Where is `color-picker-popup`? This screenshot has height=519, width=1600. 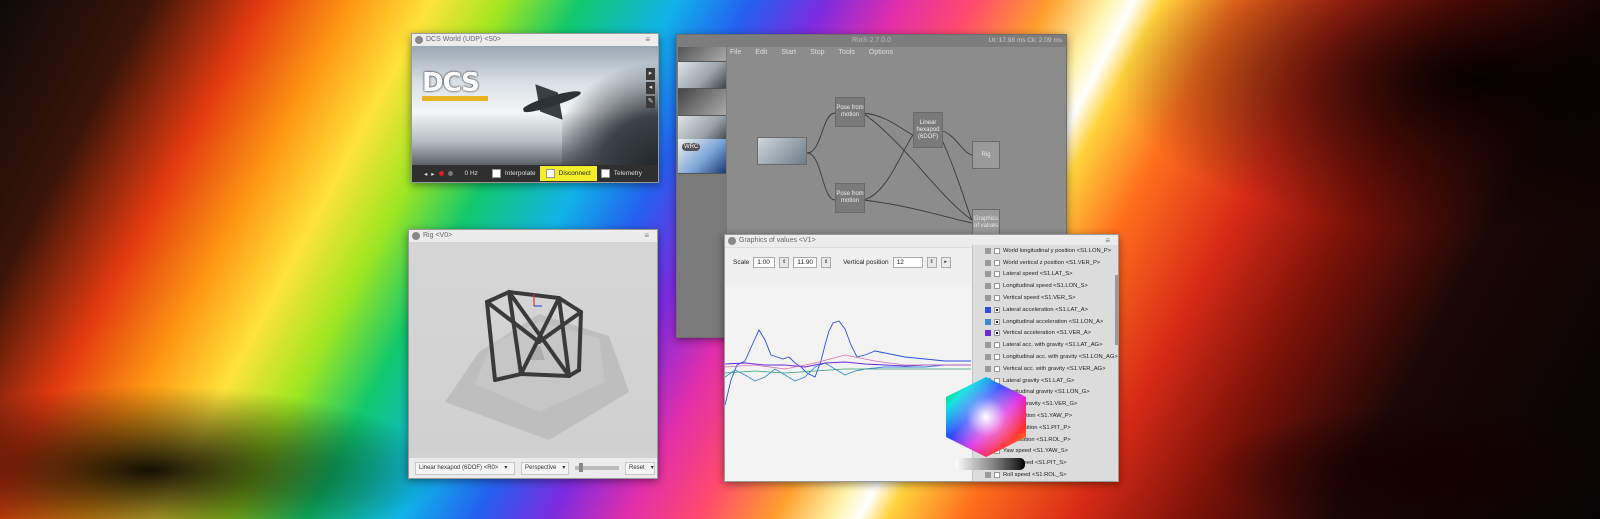
color-picker-popup is located at coordinates (986, 417).